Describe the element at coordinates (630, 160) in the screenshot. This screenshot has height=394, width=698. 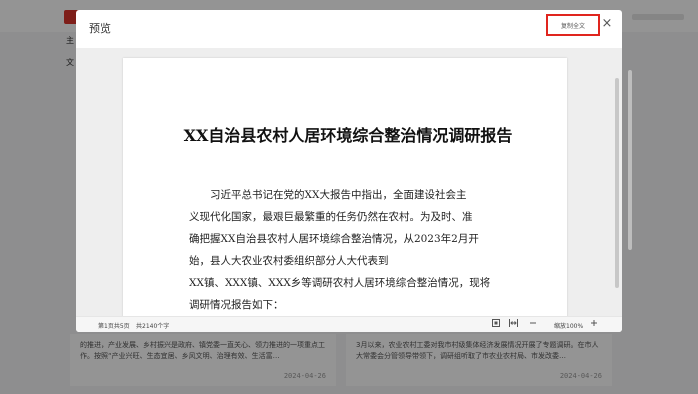
I see `page-scrollbar` at that location.